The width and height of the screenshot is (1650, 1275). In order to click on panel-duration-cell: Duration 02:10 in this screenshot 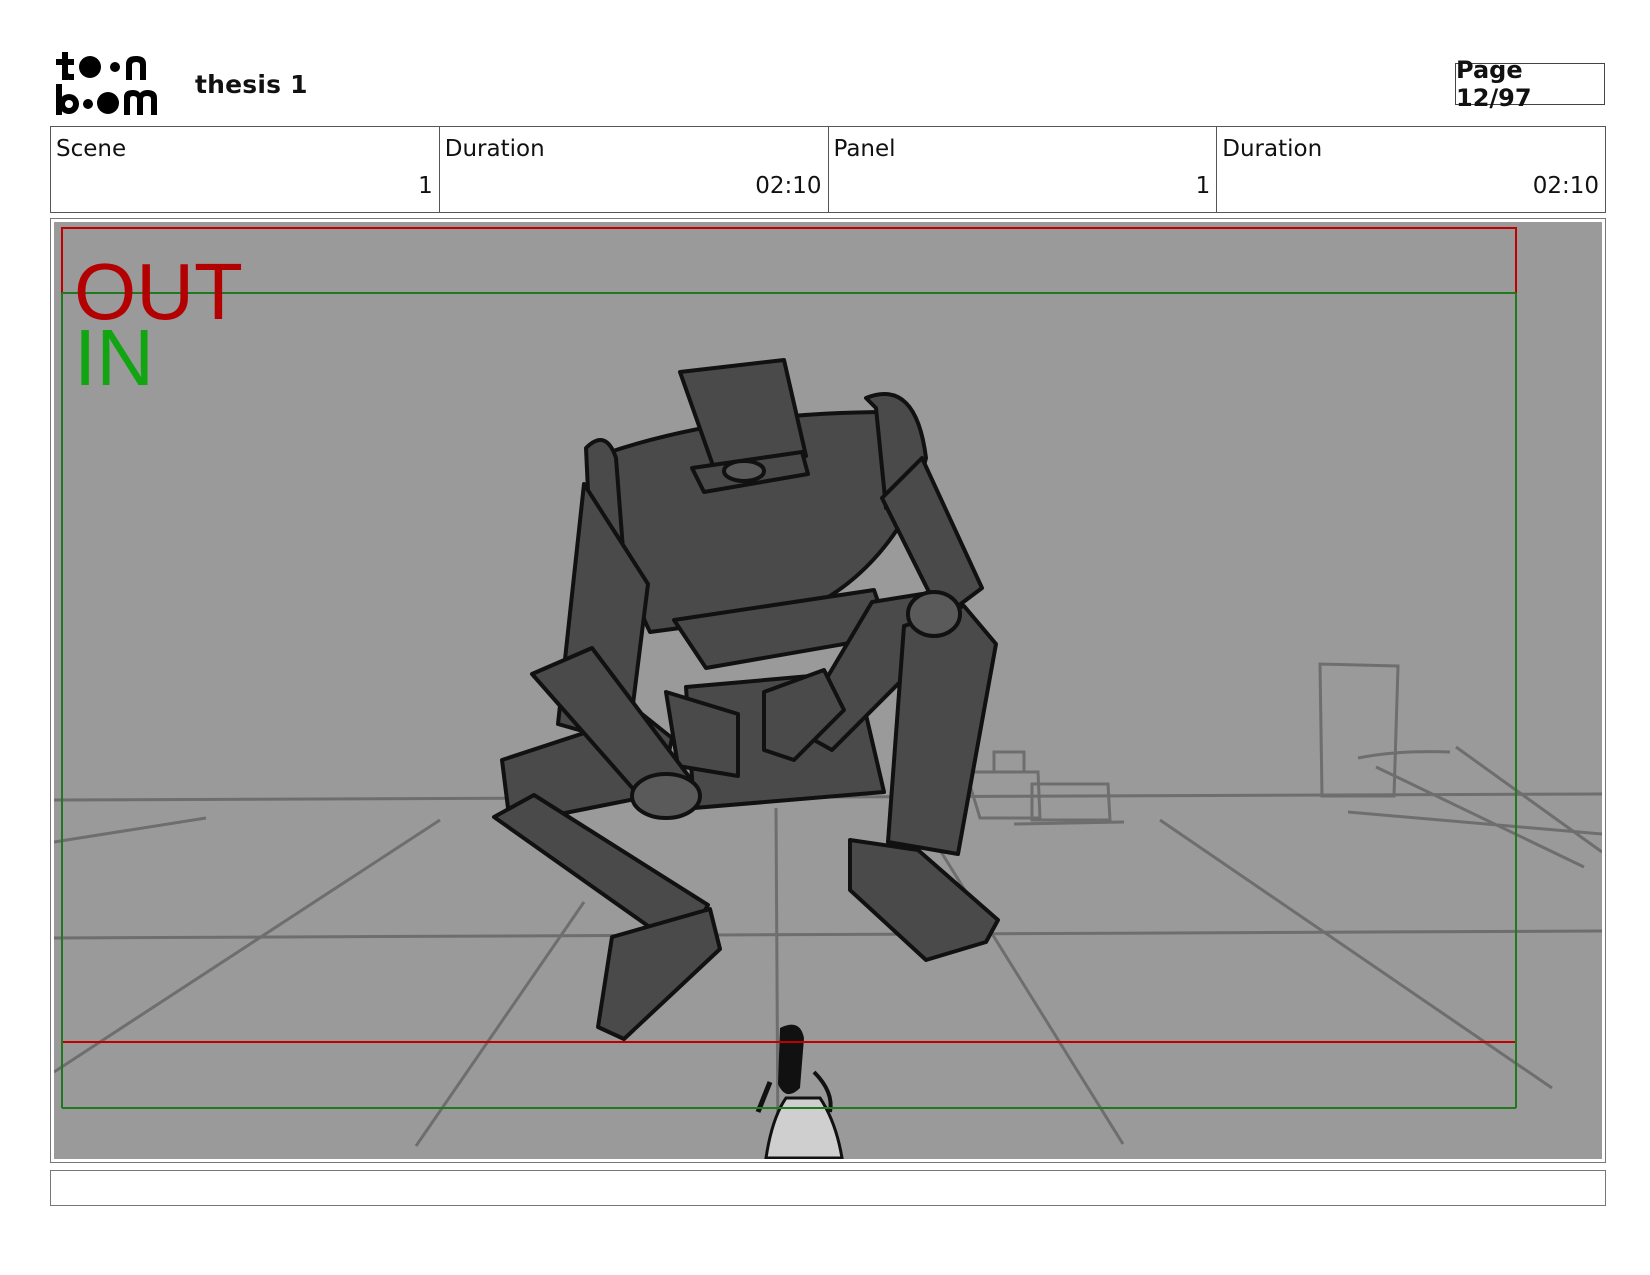, I will do `click(1411, 169)`.